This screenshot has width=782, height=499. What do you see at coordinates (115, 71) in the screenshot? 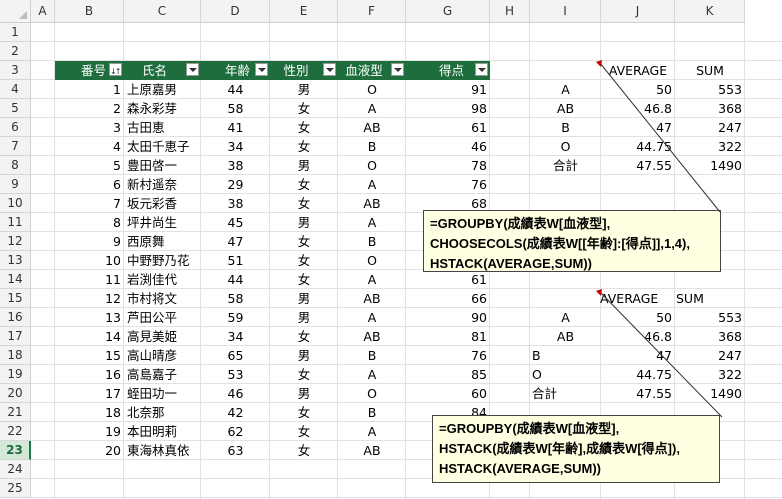
I see `sort-filter-icon` at bounding box center [115, 71].